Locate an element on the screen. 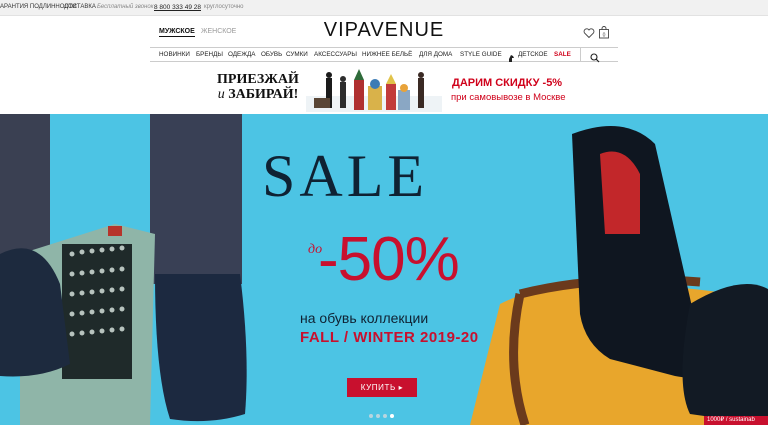 This screenshot has width=768, height=425. free-call-label: Бесплатный звонок is located at coordinates (125, 7).